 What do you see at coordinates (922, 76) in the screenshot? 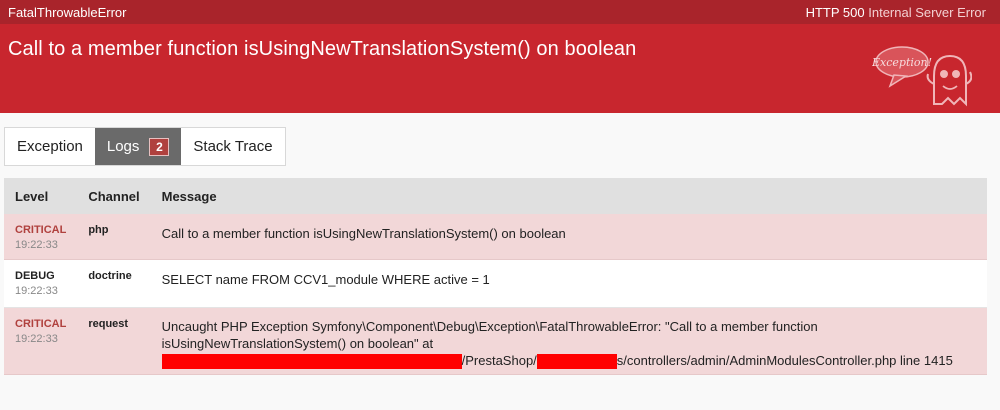
I see `ghost-mascot-icon: Exception!` at bounding box center [922, 76].